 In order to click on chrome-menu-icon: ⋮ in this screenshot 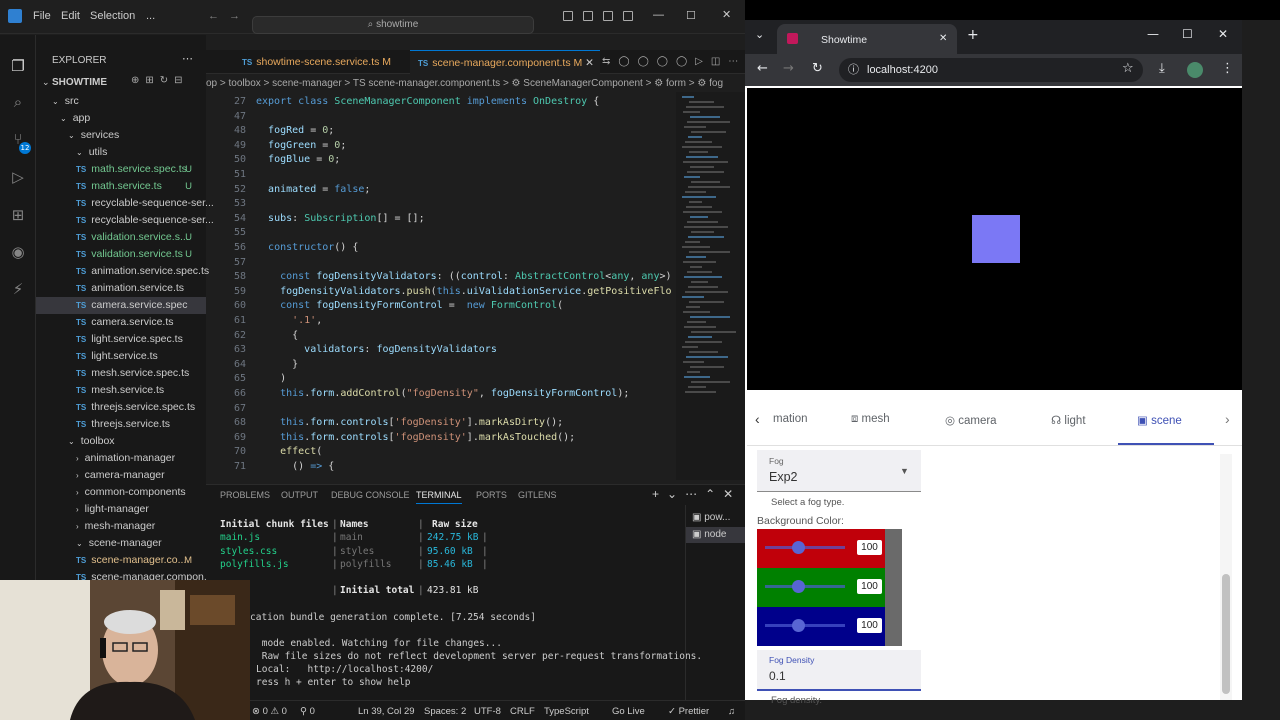, I will do `click(1227, 68)`.